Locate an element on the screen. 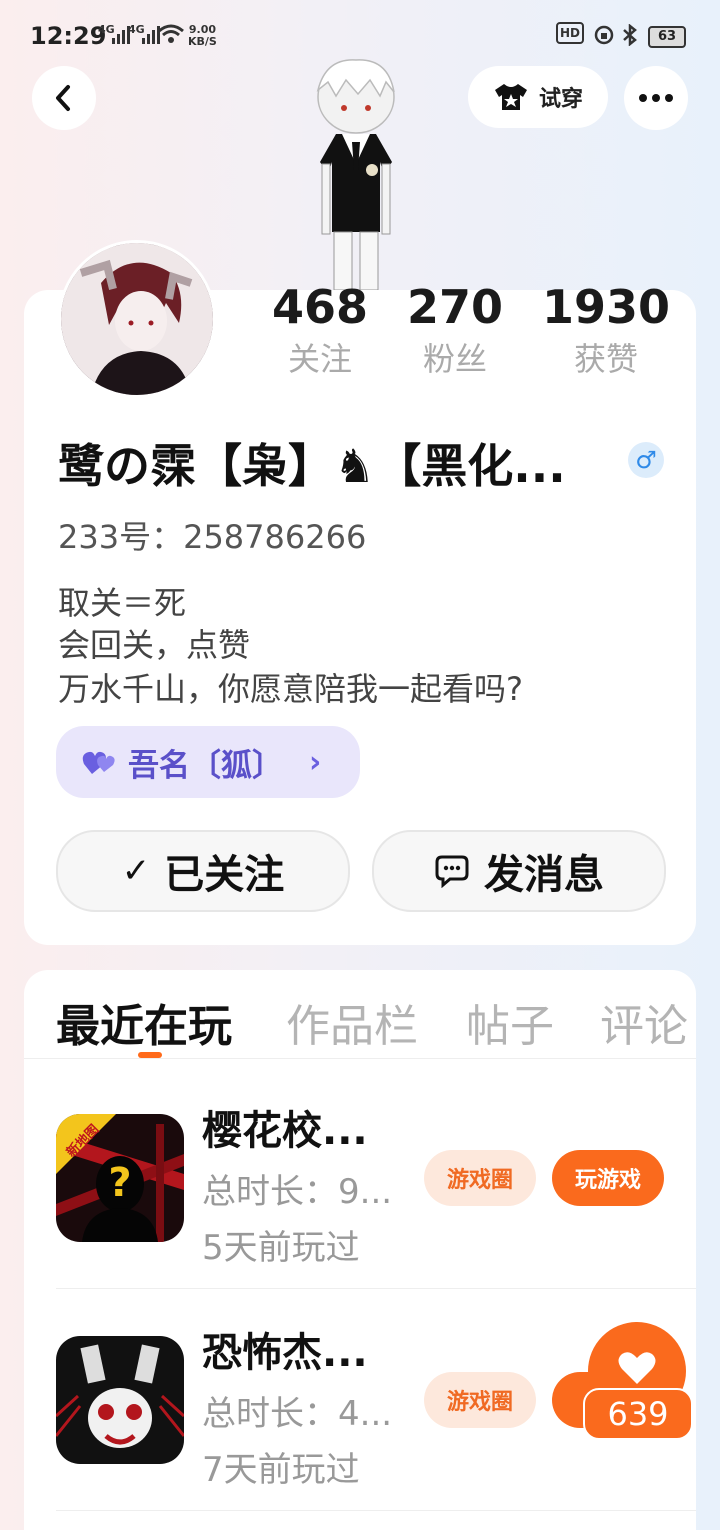 This screenshot has width=720, height=1530. relationship-tag-label: 吾名〔狐〕 is located at coordinates (205, 765).